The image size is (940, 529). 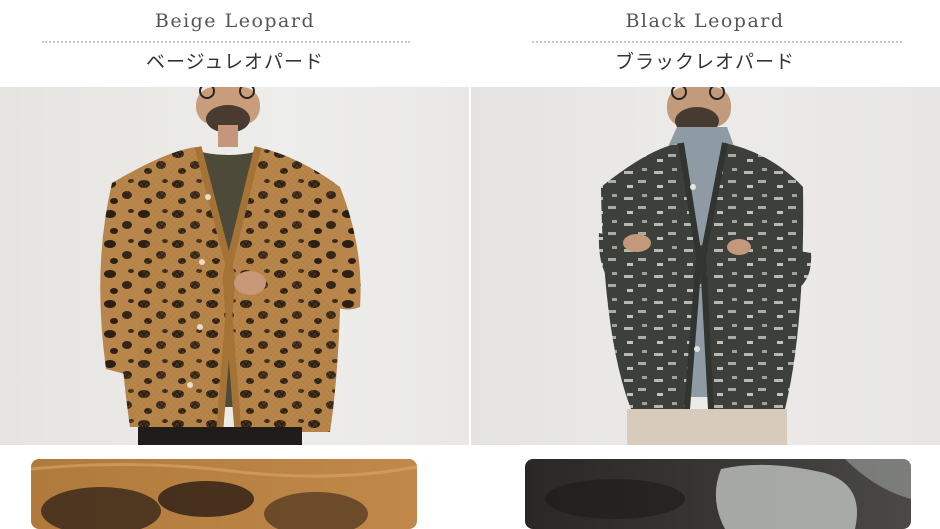 What do you see at coordinates (704, 62) in the screenshot?
I see `product-title-ja: ブラックレオパード` at bounding box center [704, 62].